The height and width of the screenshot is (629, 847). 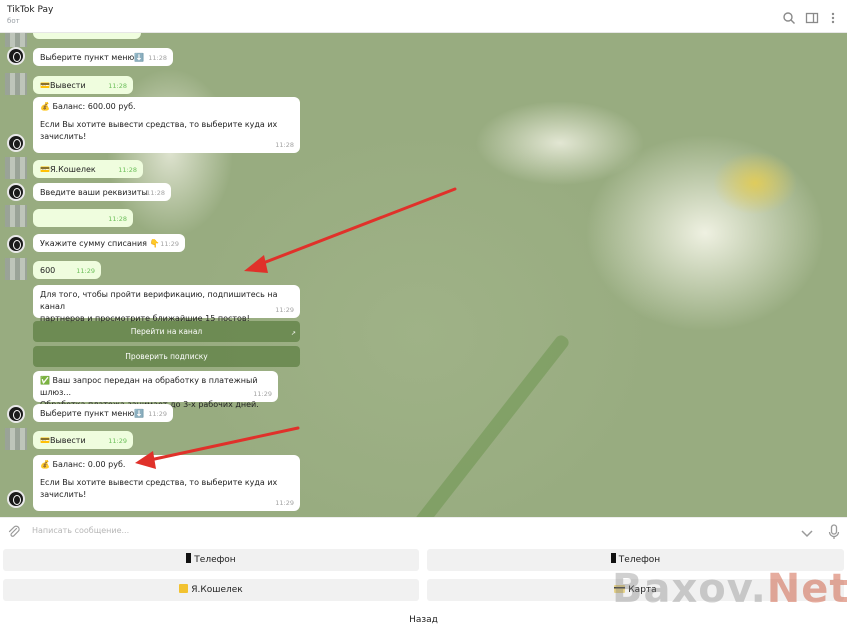 I want to click on message-bubble-partial, so click(x=87, y=36).